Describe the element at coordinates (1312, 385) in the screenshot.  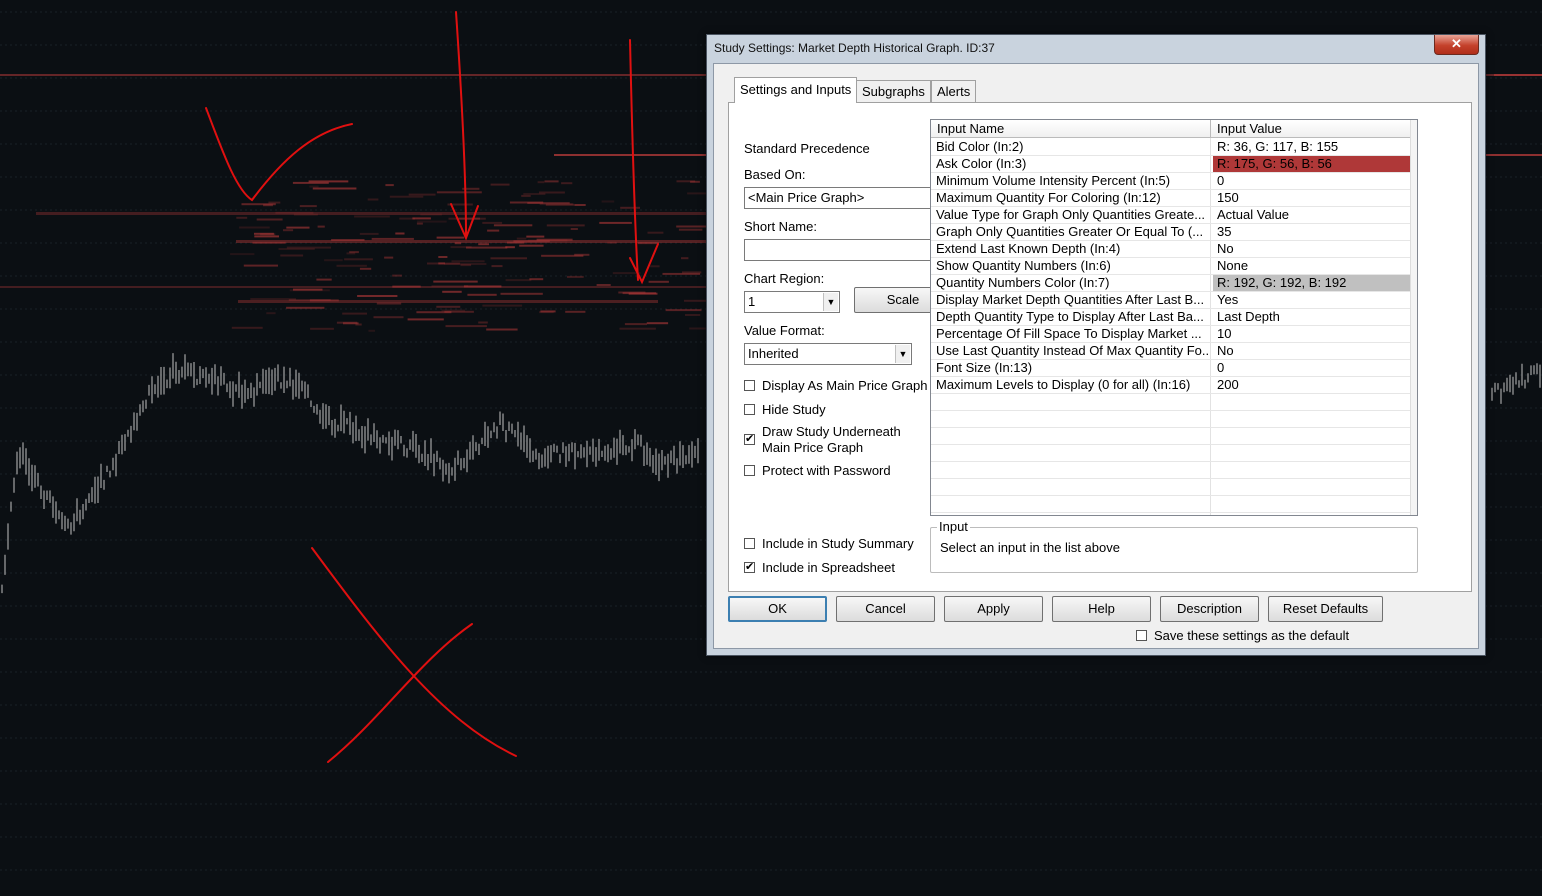
I see `input-value-cell: 200` at that location.